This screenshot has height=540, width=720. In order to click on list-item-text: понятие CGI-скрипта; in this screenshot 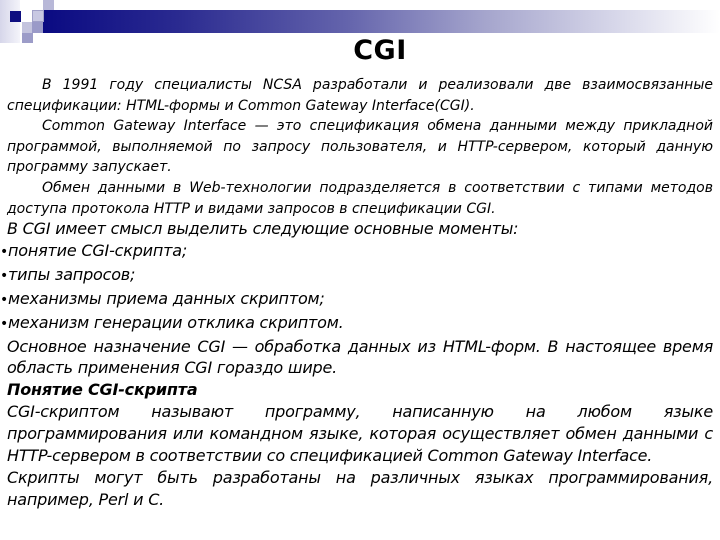, I will do `click(98, 250)`.